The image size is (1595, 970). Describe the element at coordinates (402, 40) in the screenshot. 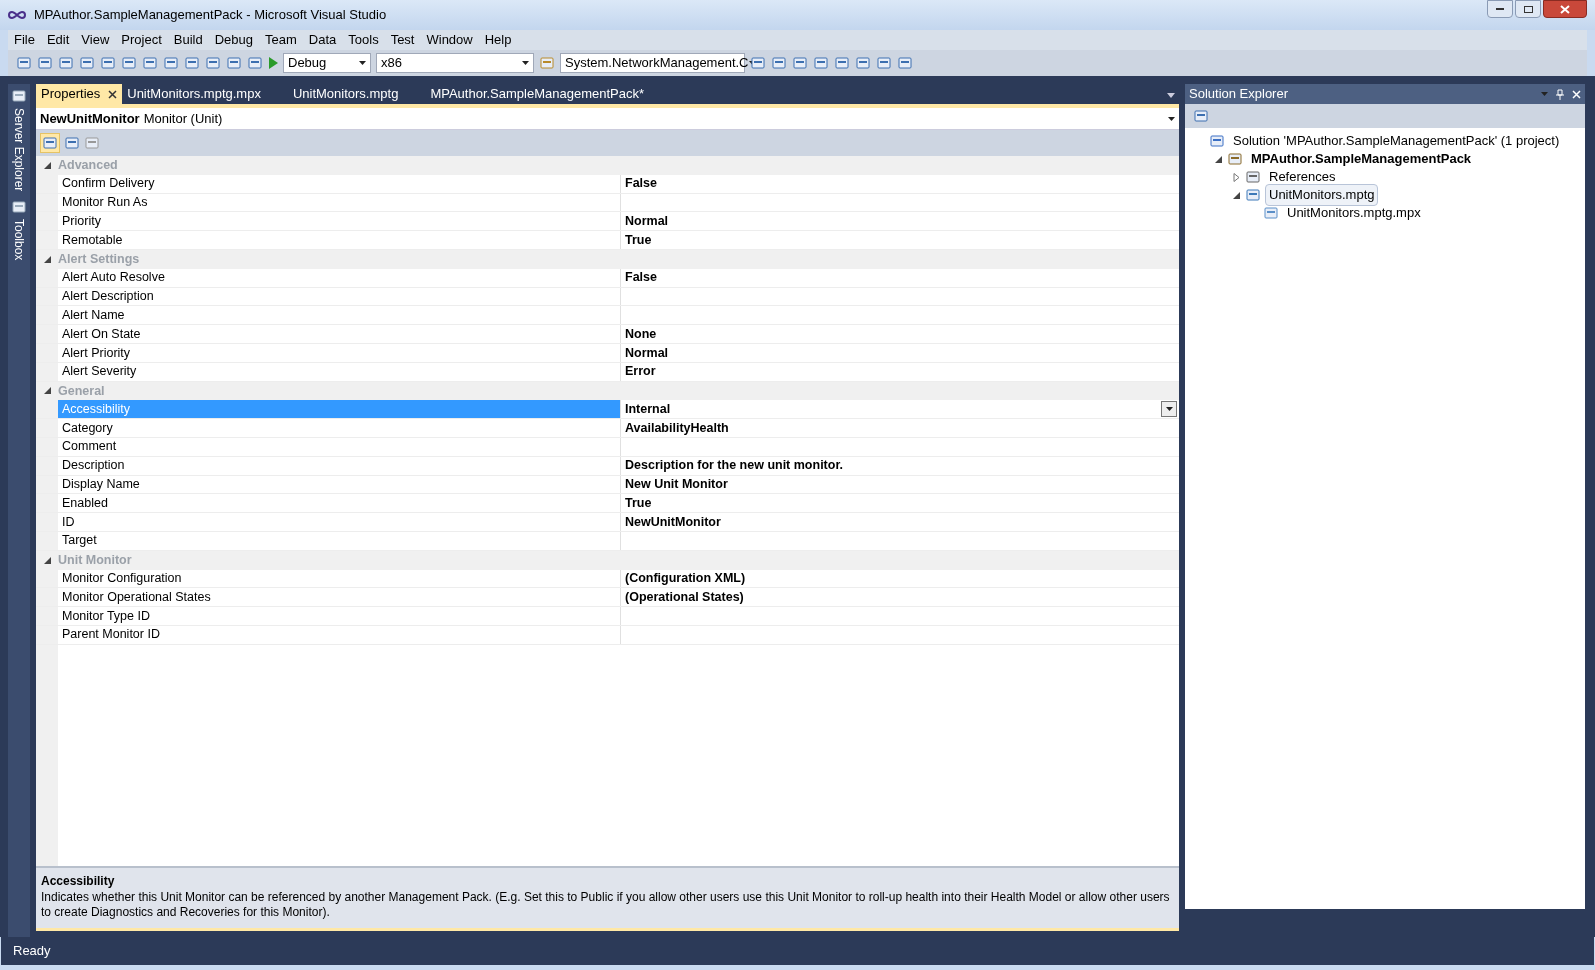

I see `menu-item: Test` at that location.